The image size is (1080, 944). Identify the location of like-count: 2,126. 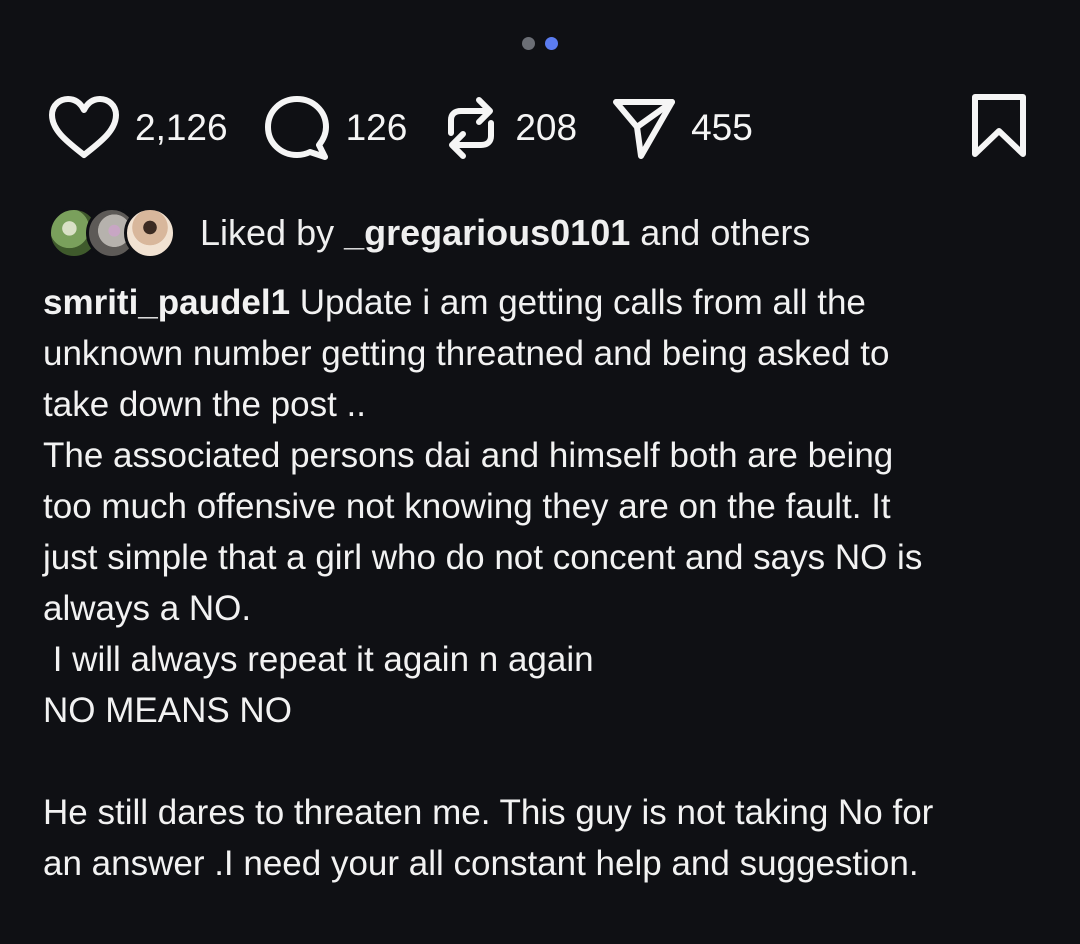
(181, 127).